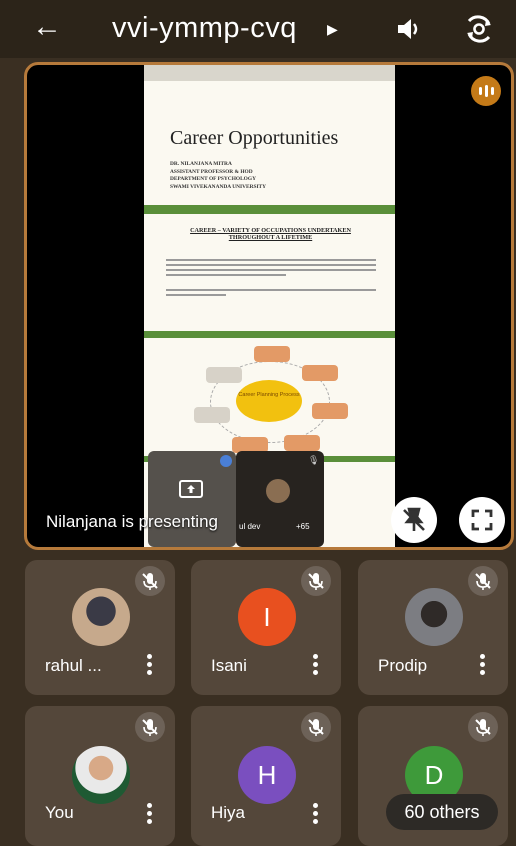 The width and height of the screenshot is (516, 846). I want to click on mini-tile-count: +65, so click(303, 526).